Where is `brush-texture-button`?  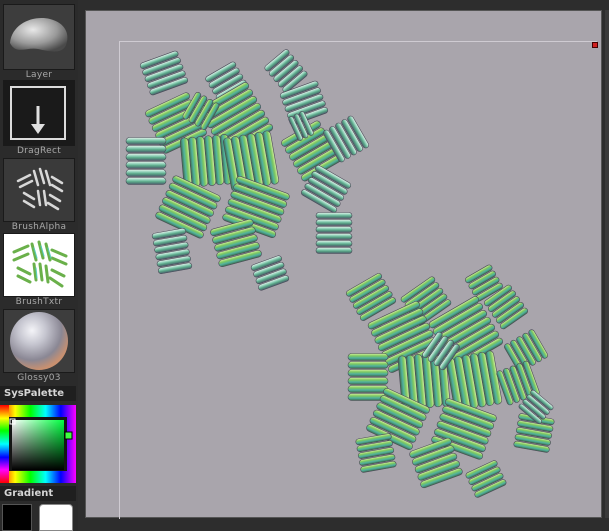
brush-texture-button is located at coordinates (39, 265).